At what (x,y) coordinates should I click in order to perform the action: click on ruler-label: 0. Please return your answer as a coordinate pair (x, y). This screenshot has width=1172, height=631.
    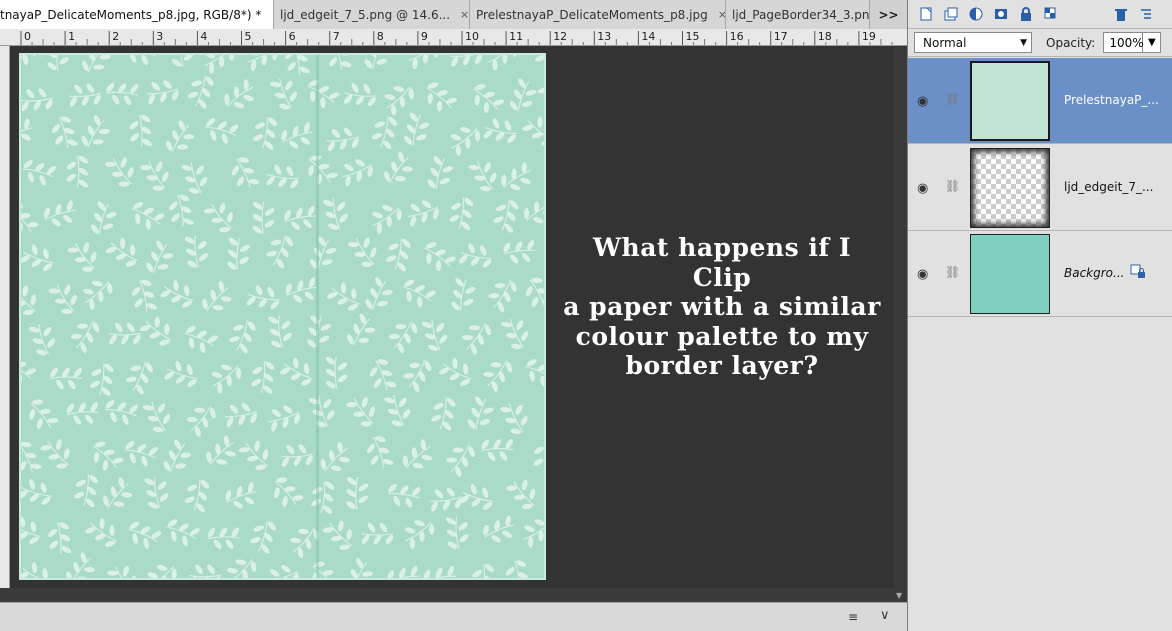
    Looking at the image, I should click on (27, 36).